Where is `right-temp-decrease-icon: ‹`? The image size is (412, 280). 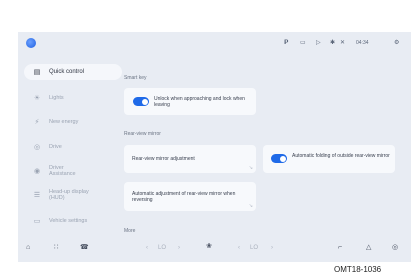 right-temp-decrease-icon: ‹ is located at coordinates (239, 248).